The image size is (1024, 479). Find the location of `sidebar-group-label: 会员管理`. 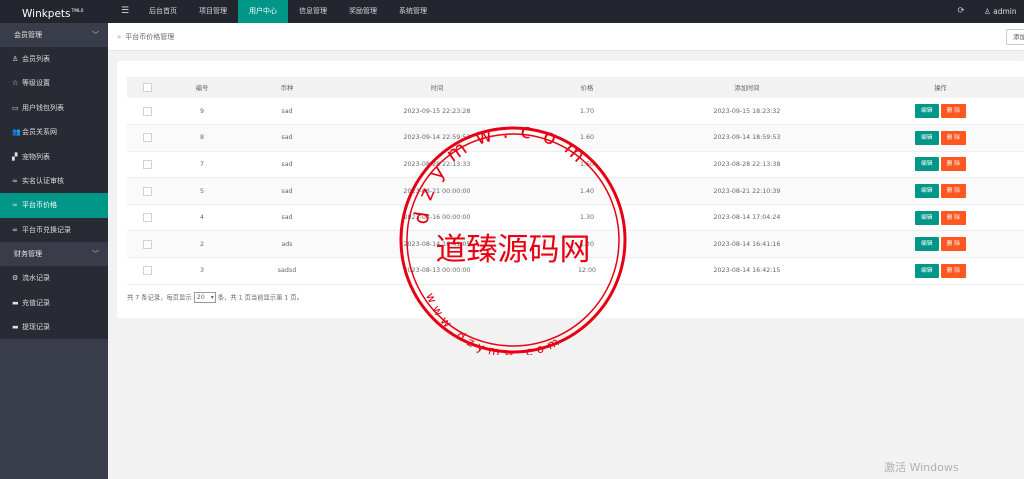

sidebar-group-label: 会员管理 is located at coordinates (28, 35).